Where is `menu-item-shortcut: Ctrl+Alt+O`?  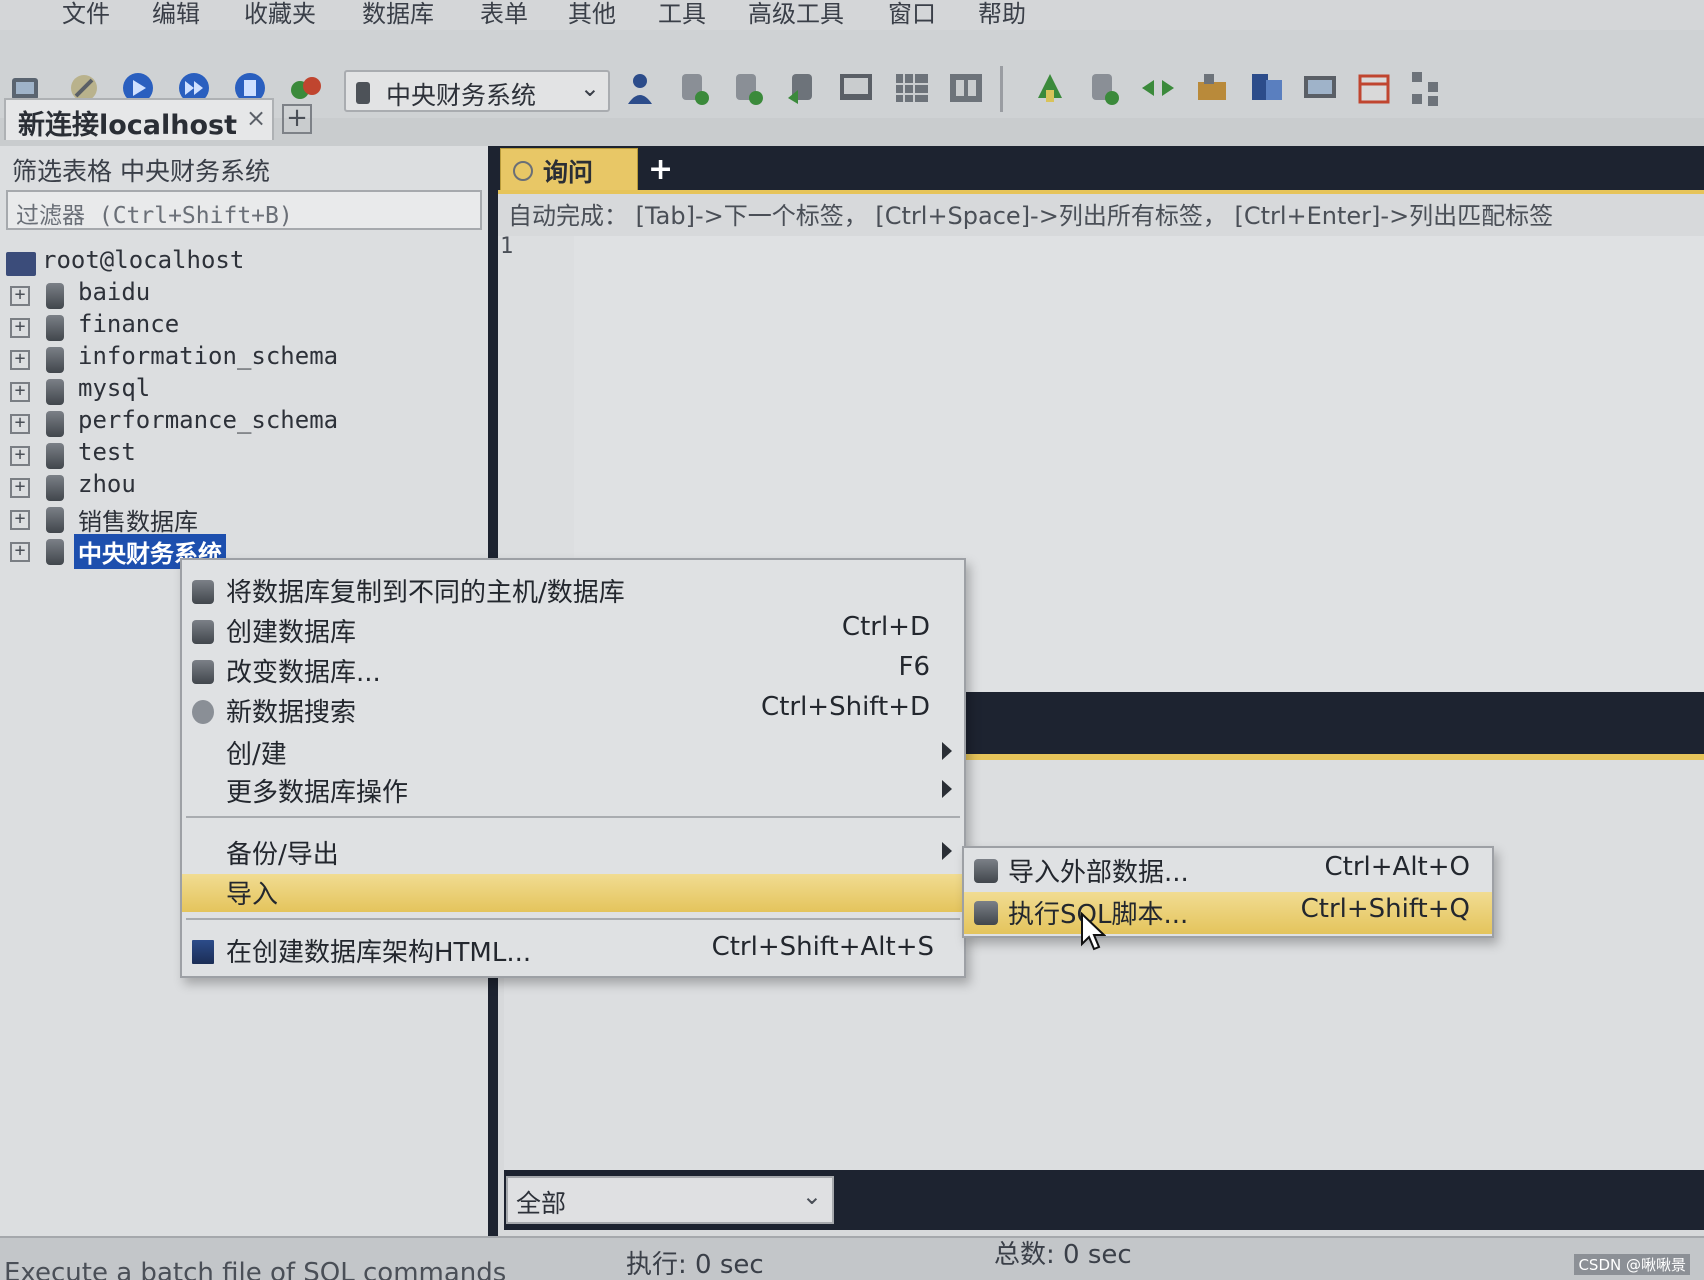
menu-item-shortcut: Ctrl+Alt+O is located at coordinates (1397, 867).